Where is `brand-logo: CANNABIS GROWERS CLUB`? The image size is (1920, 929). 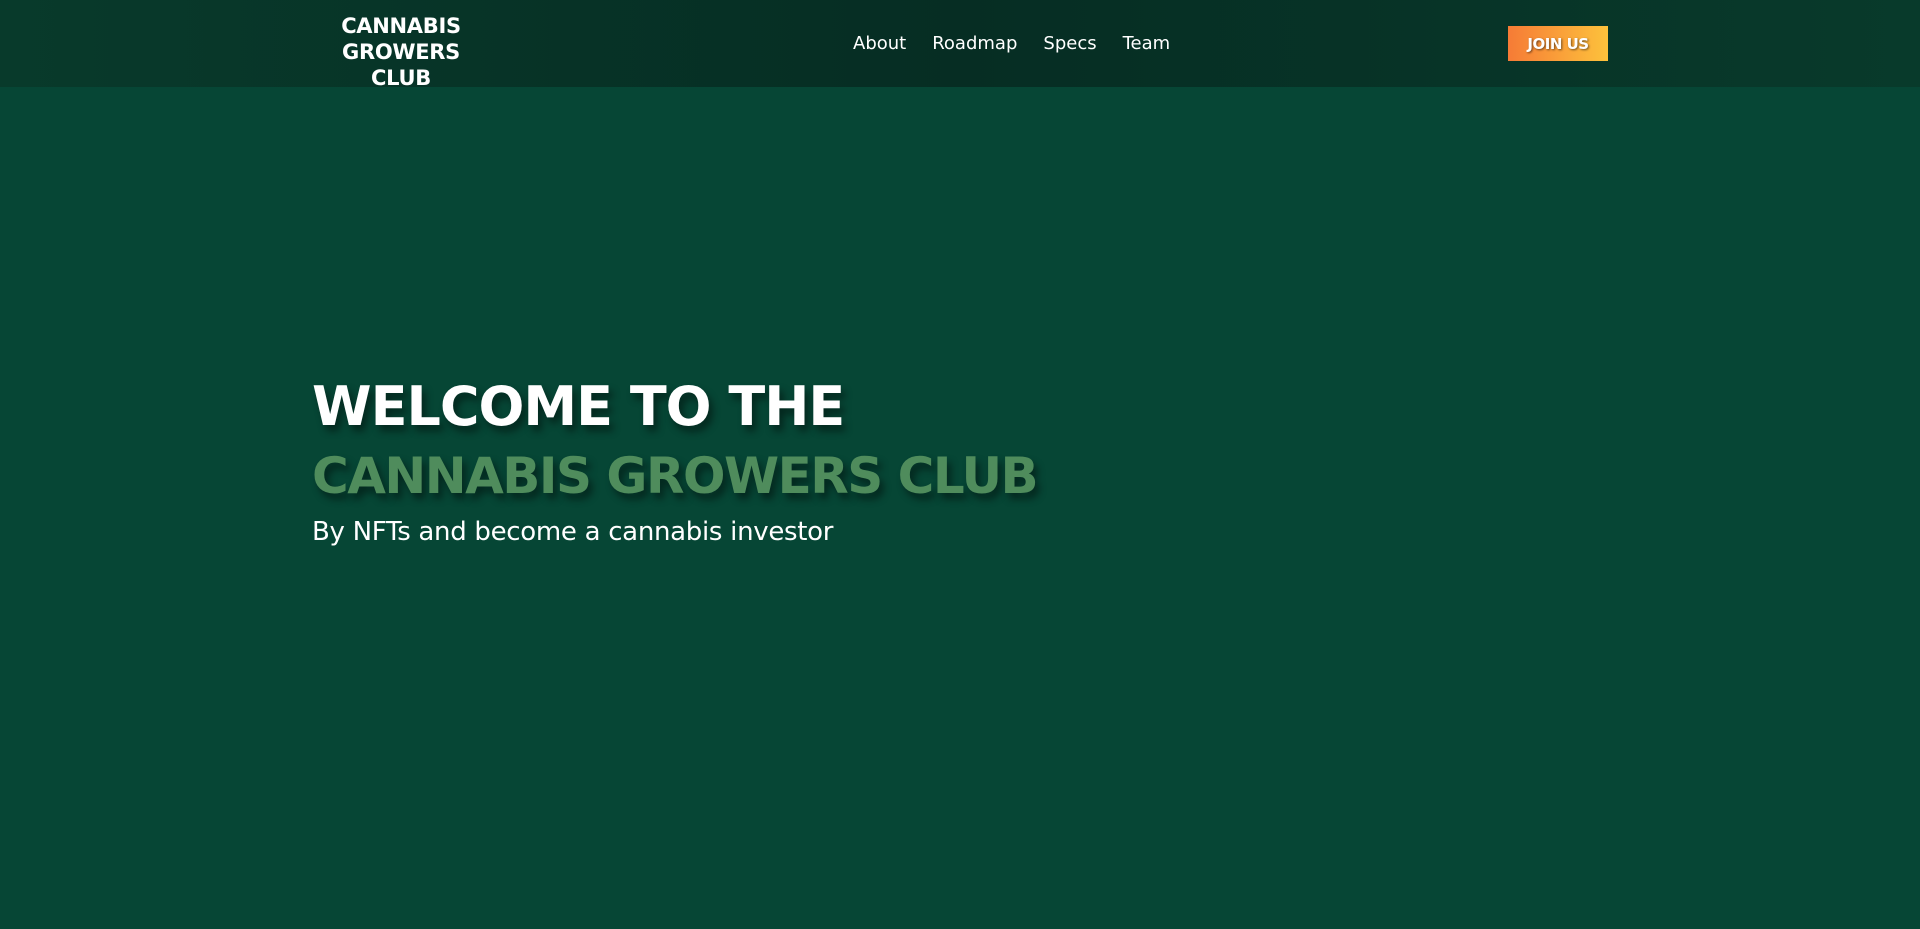 brand-logo: CANNABIS GROWERS CLUB is located at coordinates (401, 52).